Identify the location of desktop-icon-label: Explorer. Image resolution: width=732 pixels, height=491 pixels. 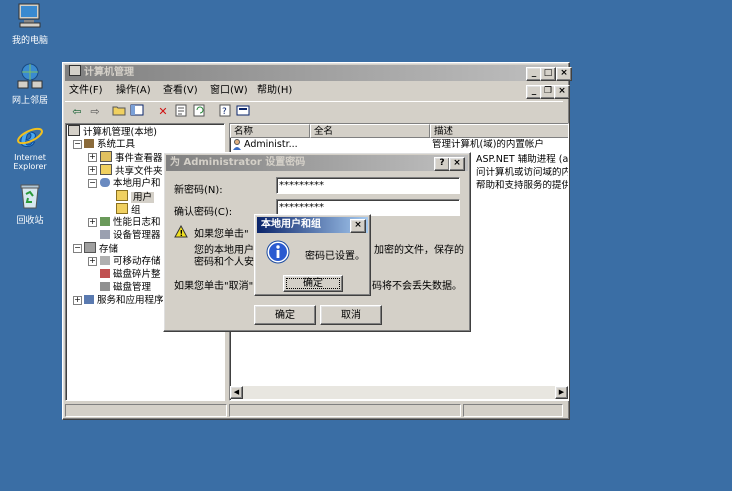
(30, 166).